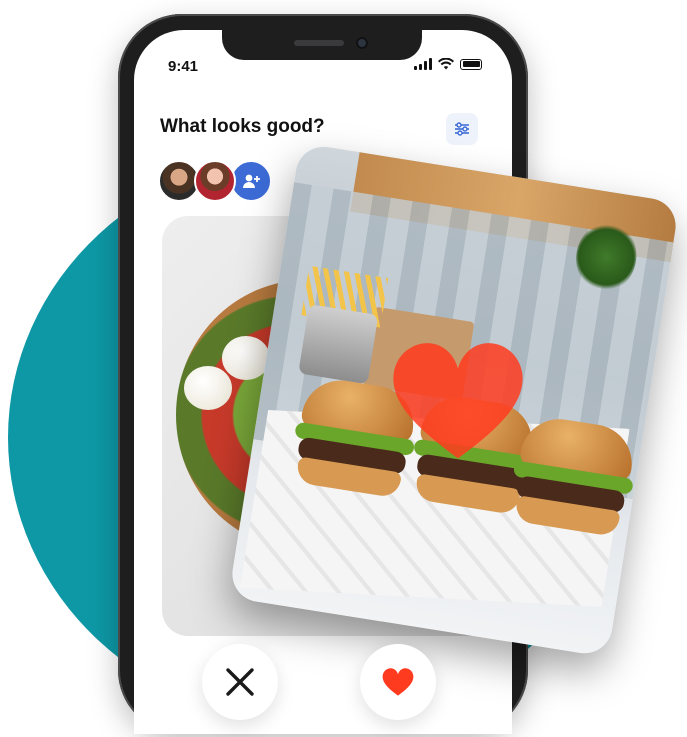 The height and width of the screenshot is (737, 687). I want to click on phone-notch, so click(322, 45).